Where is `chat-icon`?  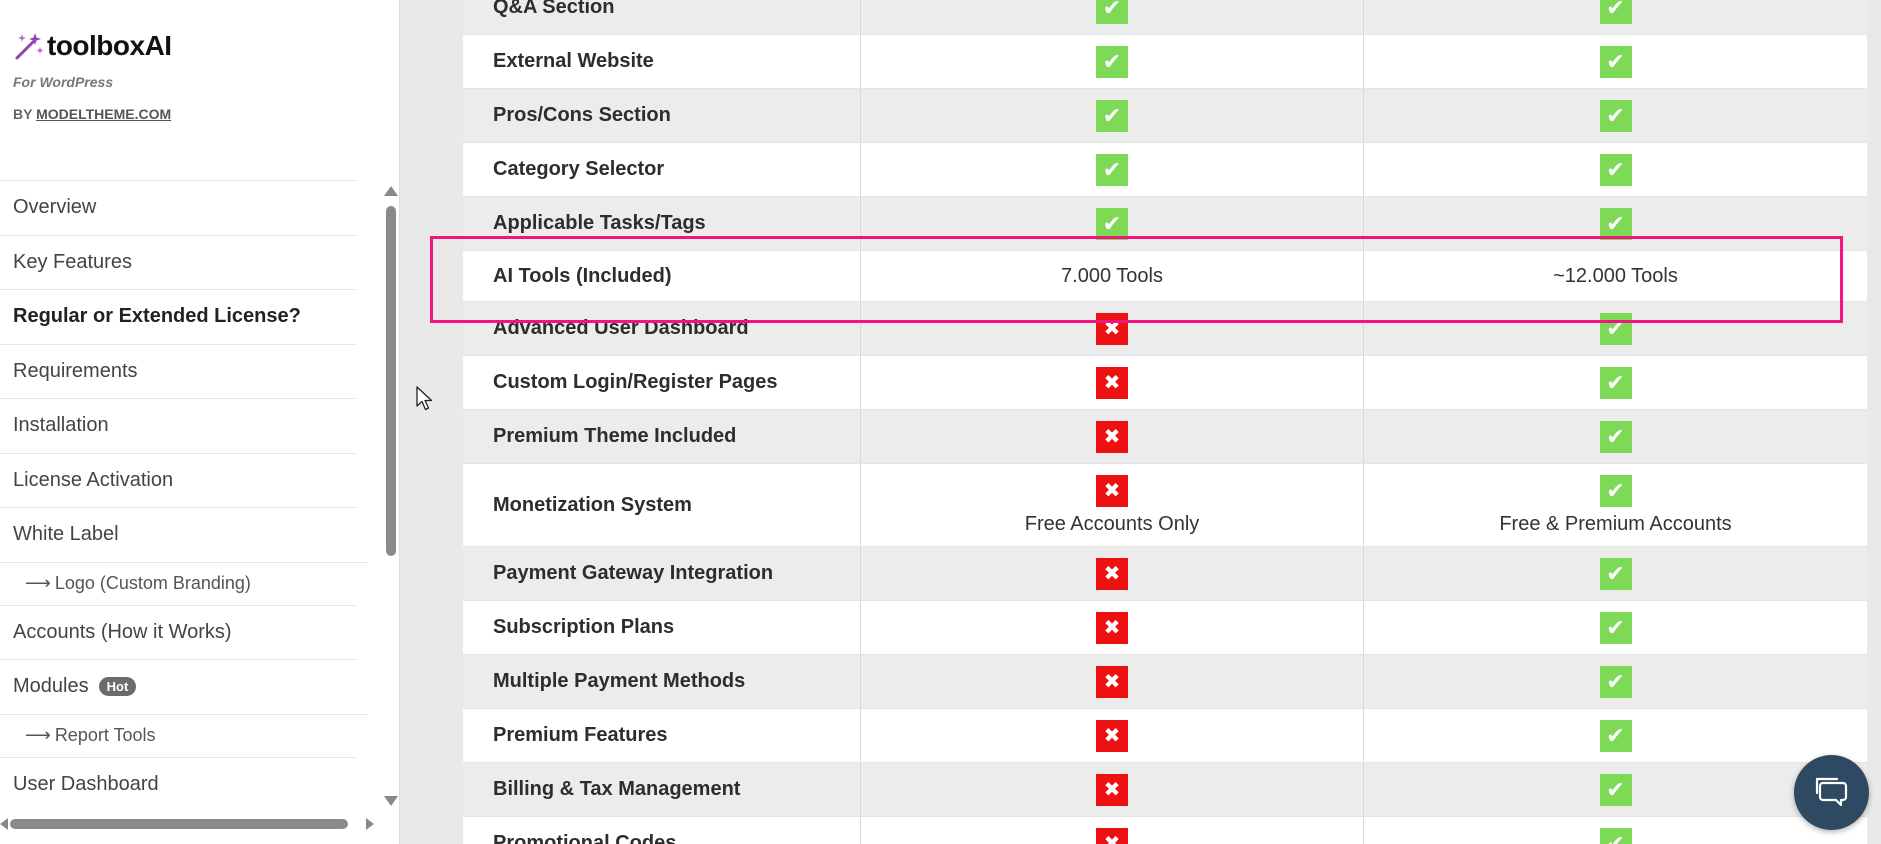 chat-icon is located at coordinates (1831, 791).